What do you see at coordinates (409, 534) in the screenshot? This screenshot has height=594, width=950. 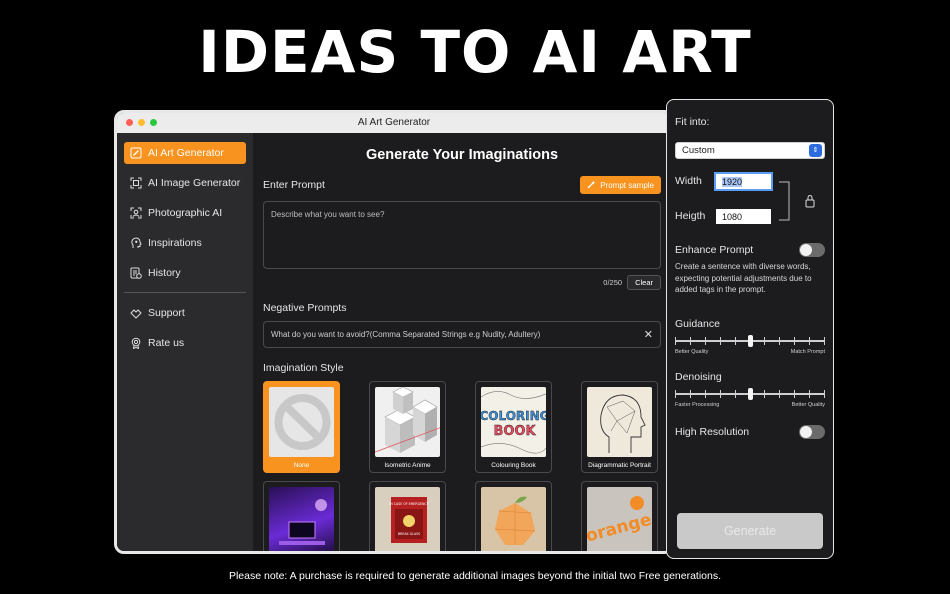 I see `svg-text: BREAK GLASS` at bounding box center [409, 534].